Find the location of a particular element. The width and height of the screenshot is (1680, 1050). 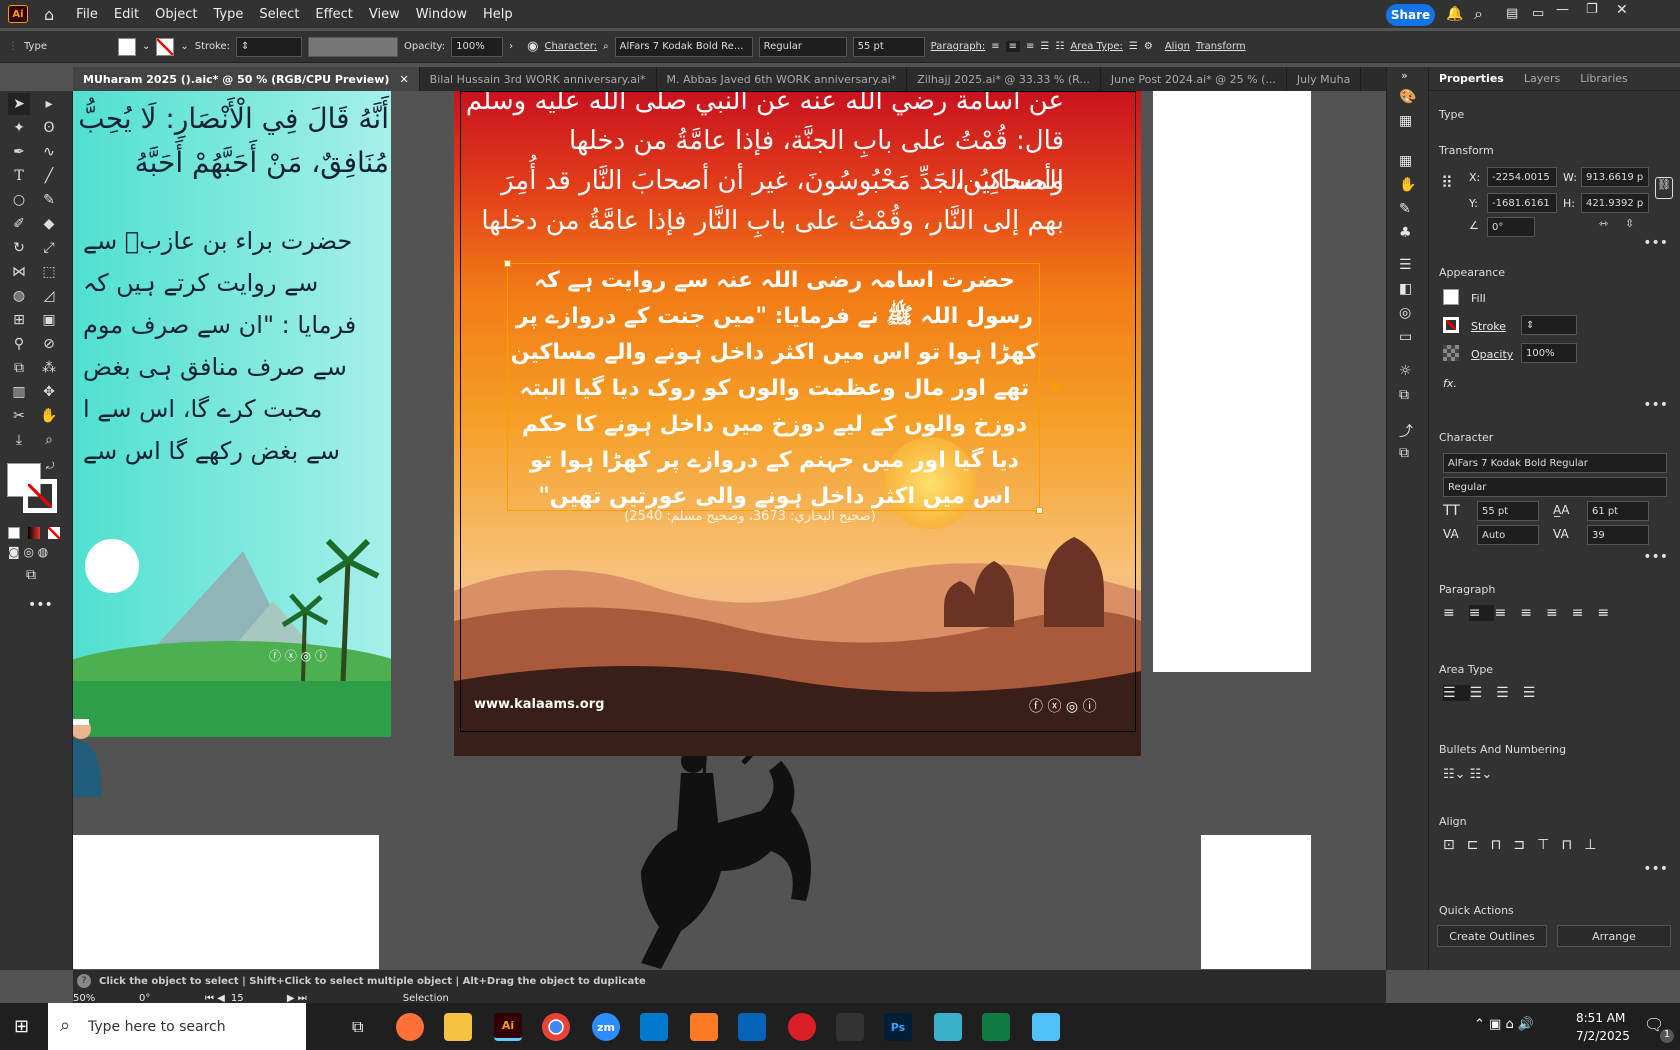

y-field: -1681.6161 is located at coordinates (1522, 203).